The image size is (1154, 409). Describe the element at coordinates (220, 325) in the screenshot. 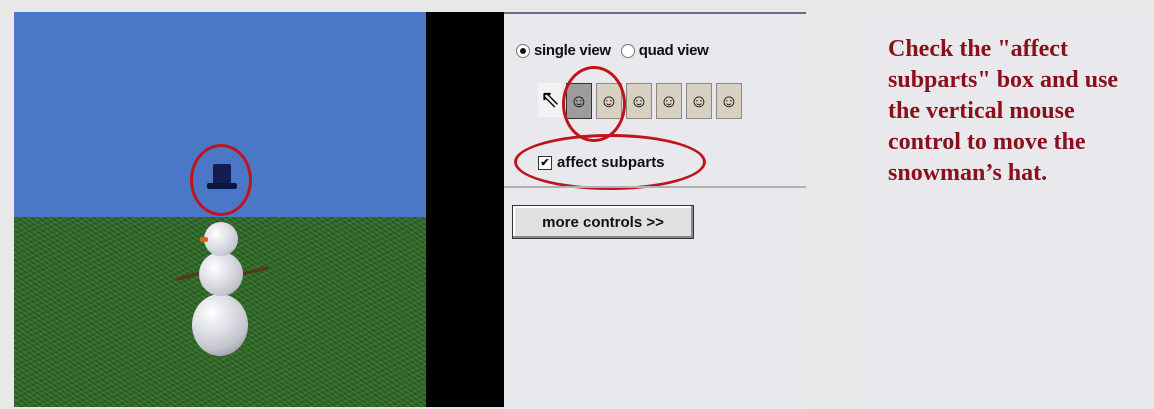

I see `snowman-bottom` at that location.